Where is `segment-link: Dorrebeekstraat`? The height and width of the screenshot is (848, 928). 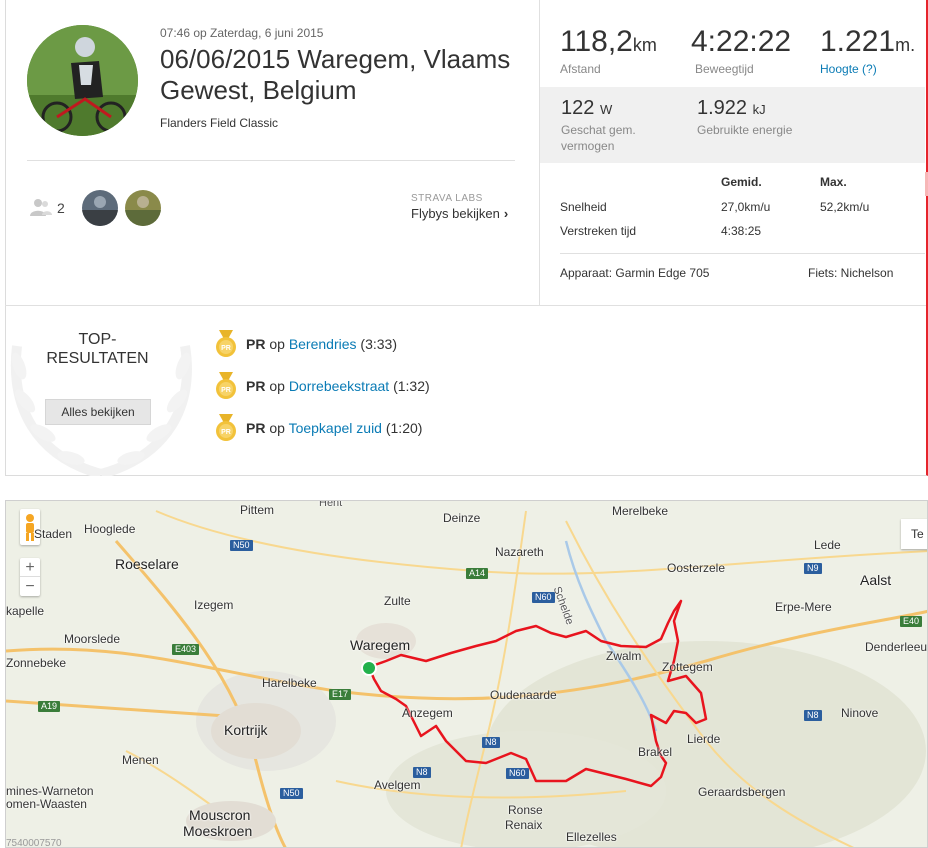 segment-link: Dorrebeekstraat is located at coordinates (339, 386).